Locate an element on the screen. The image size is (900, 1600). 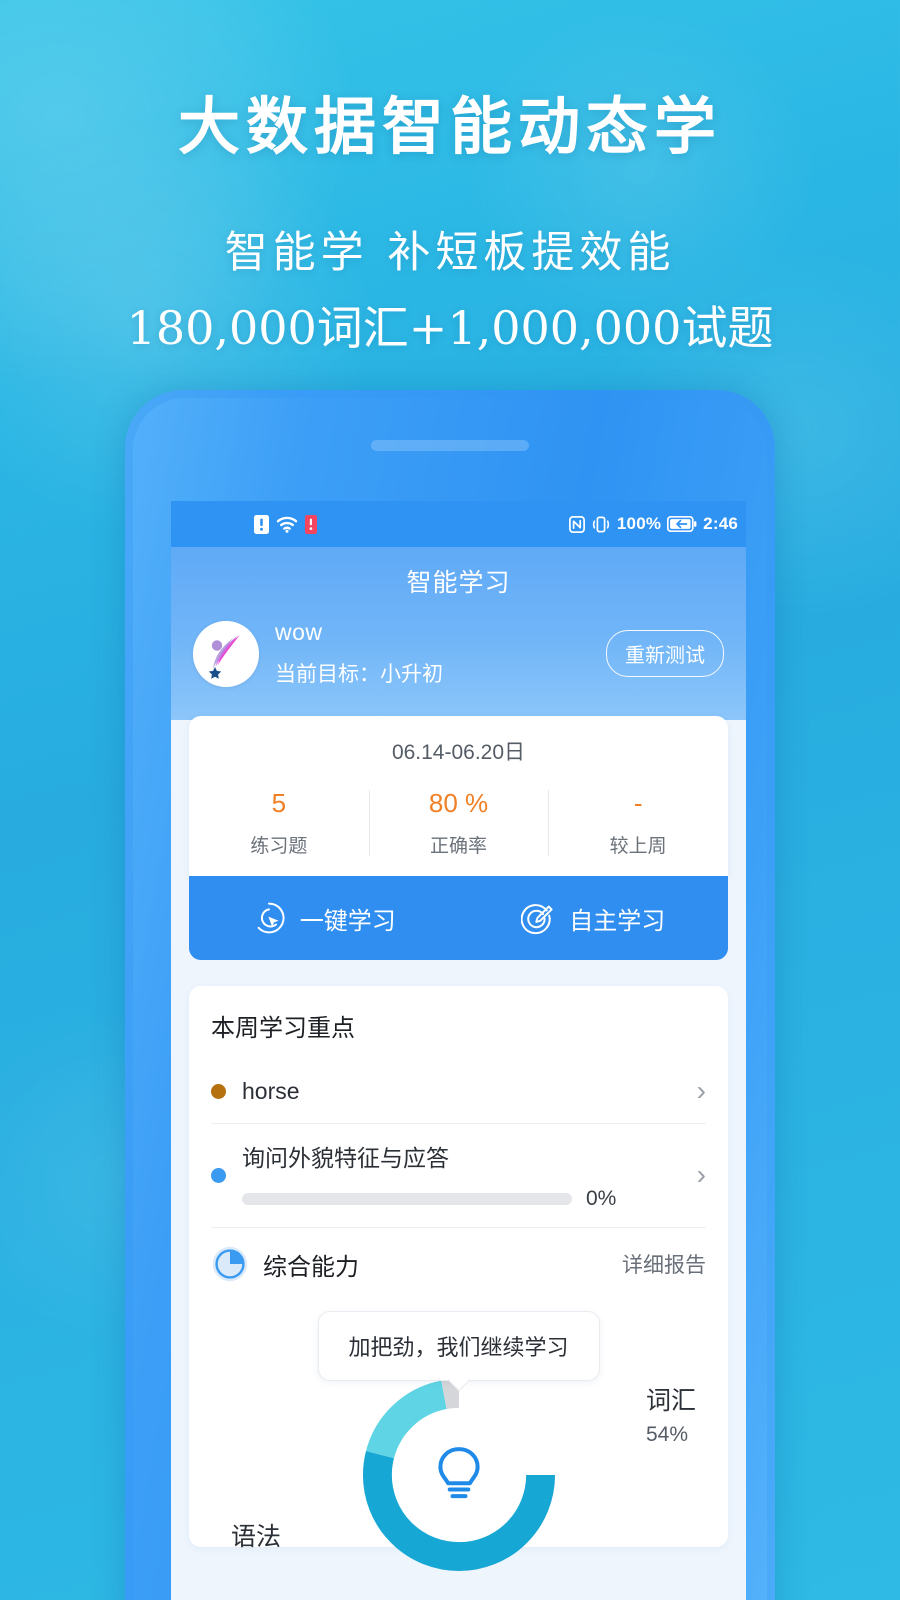
donut-chart is located at coordinates (459, 1475).